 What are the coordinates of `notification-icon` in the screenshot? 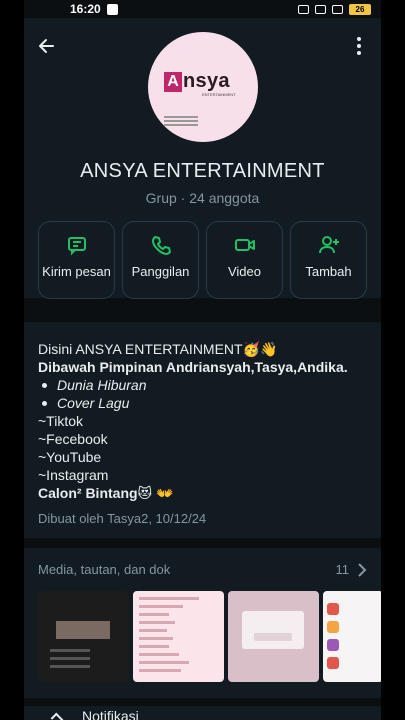 It's located at (112, 9).